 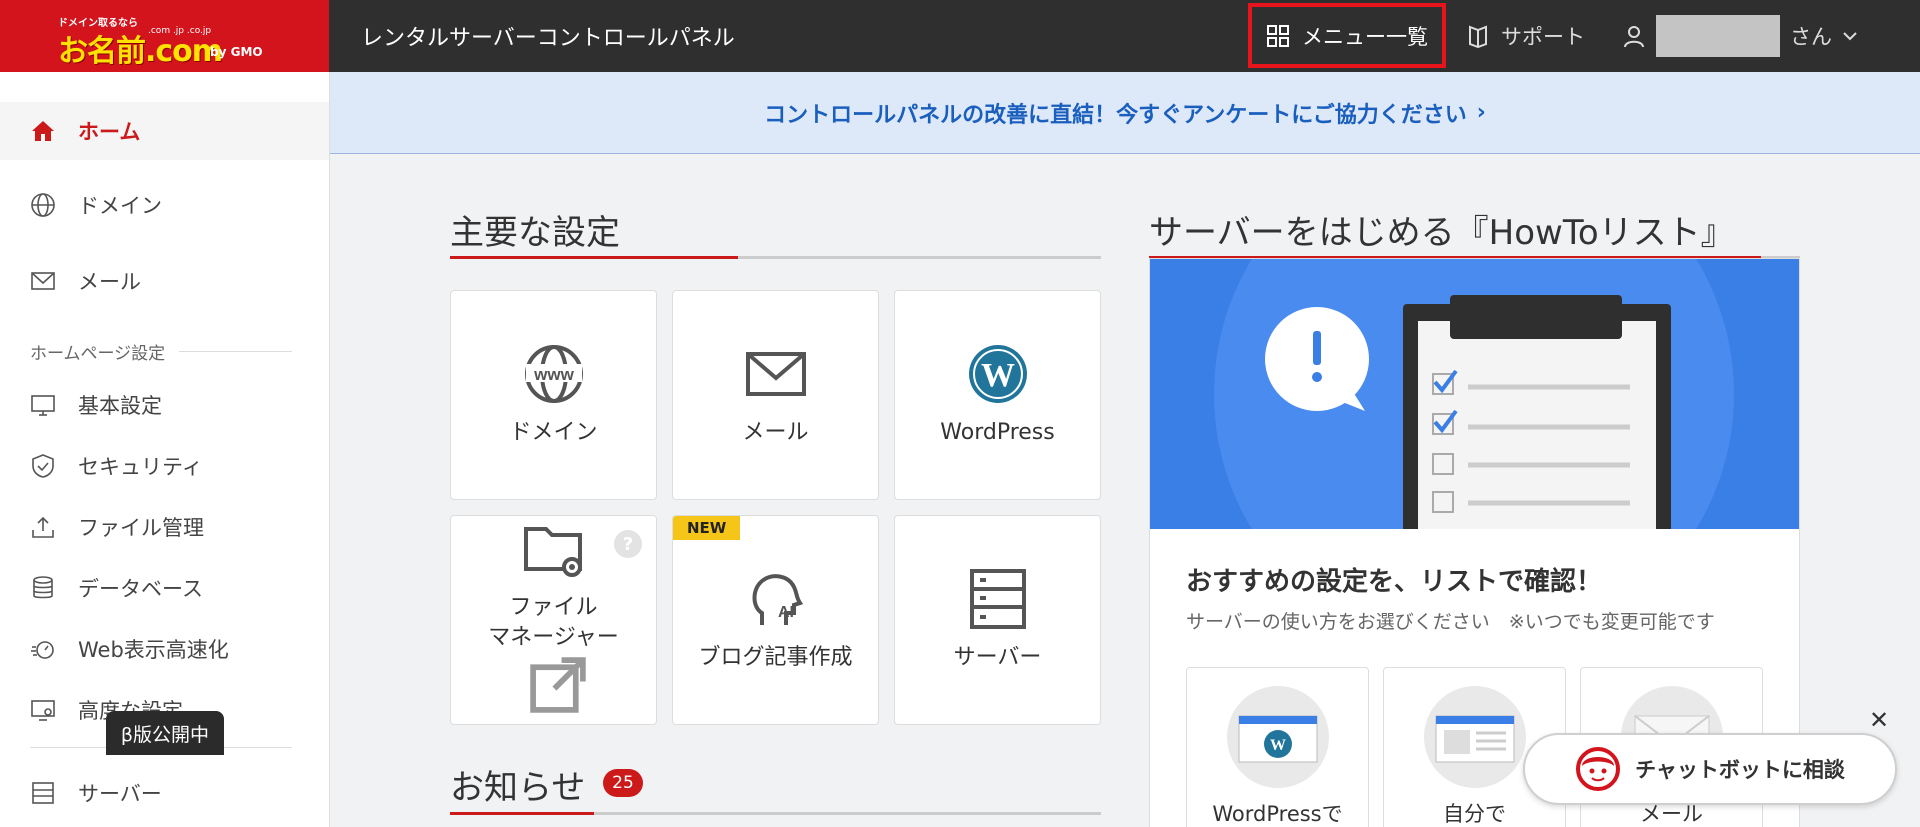 What do you see at coordinates (1478, 36) in the screenshot?
I see `book-icon` at bounding box center [1478, 36].